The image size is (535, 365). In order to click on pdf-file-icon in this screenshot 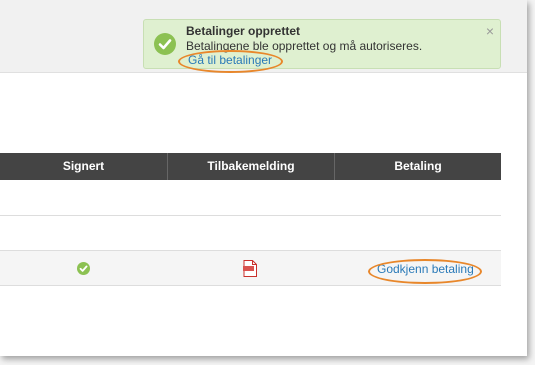, I will do `click(250, 268)`.